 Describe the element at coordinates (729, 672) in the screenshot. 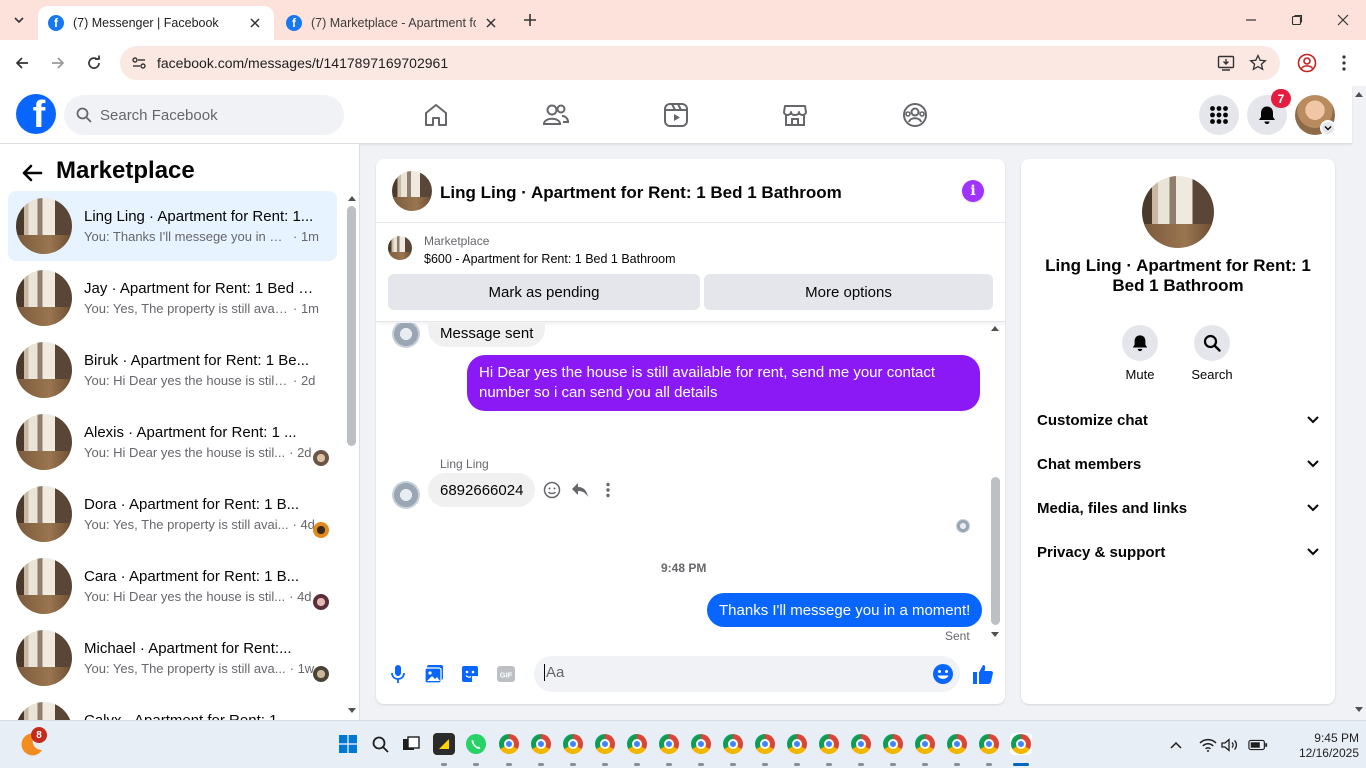

I see `message-input` at that location.